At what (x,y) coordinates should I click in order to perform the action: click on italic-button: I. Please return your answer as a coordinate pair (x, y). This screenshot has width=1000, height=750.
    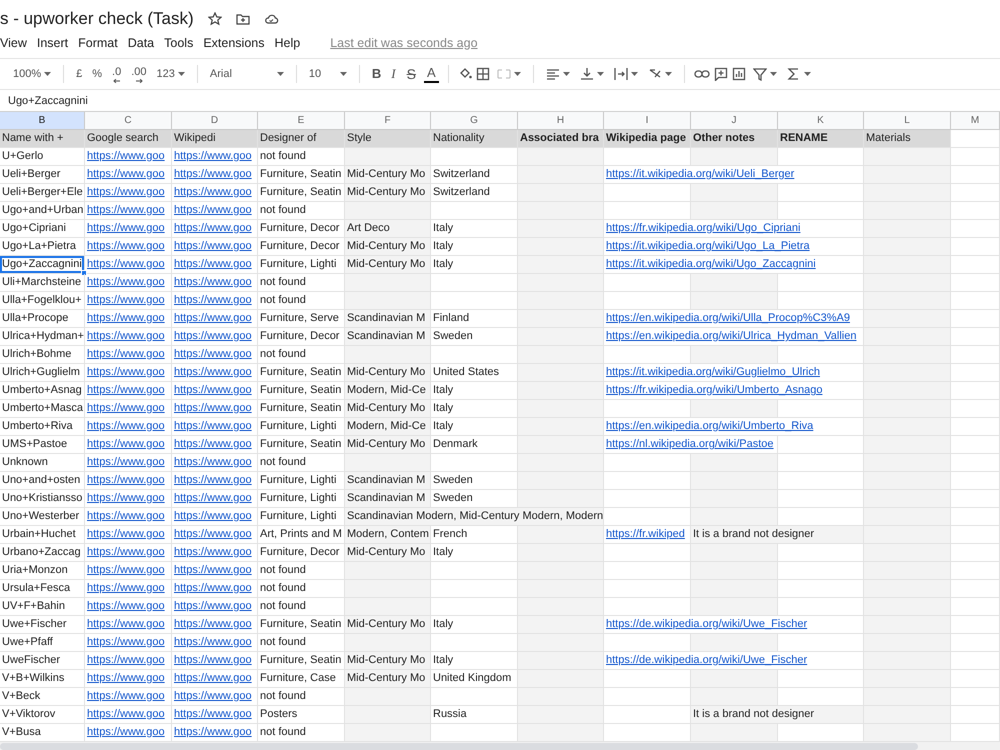
    Looking at the image, I should click on (393, 74).